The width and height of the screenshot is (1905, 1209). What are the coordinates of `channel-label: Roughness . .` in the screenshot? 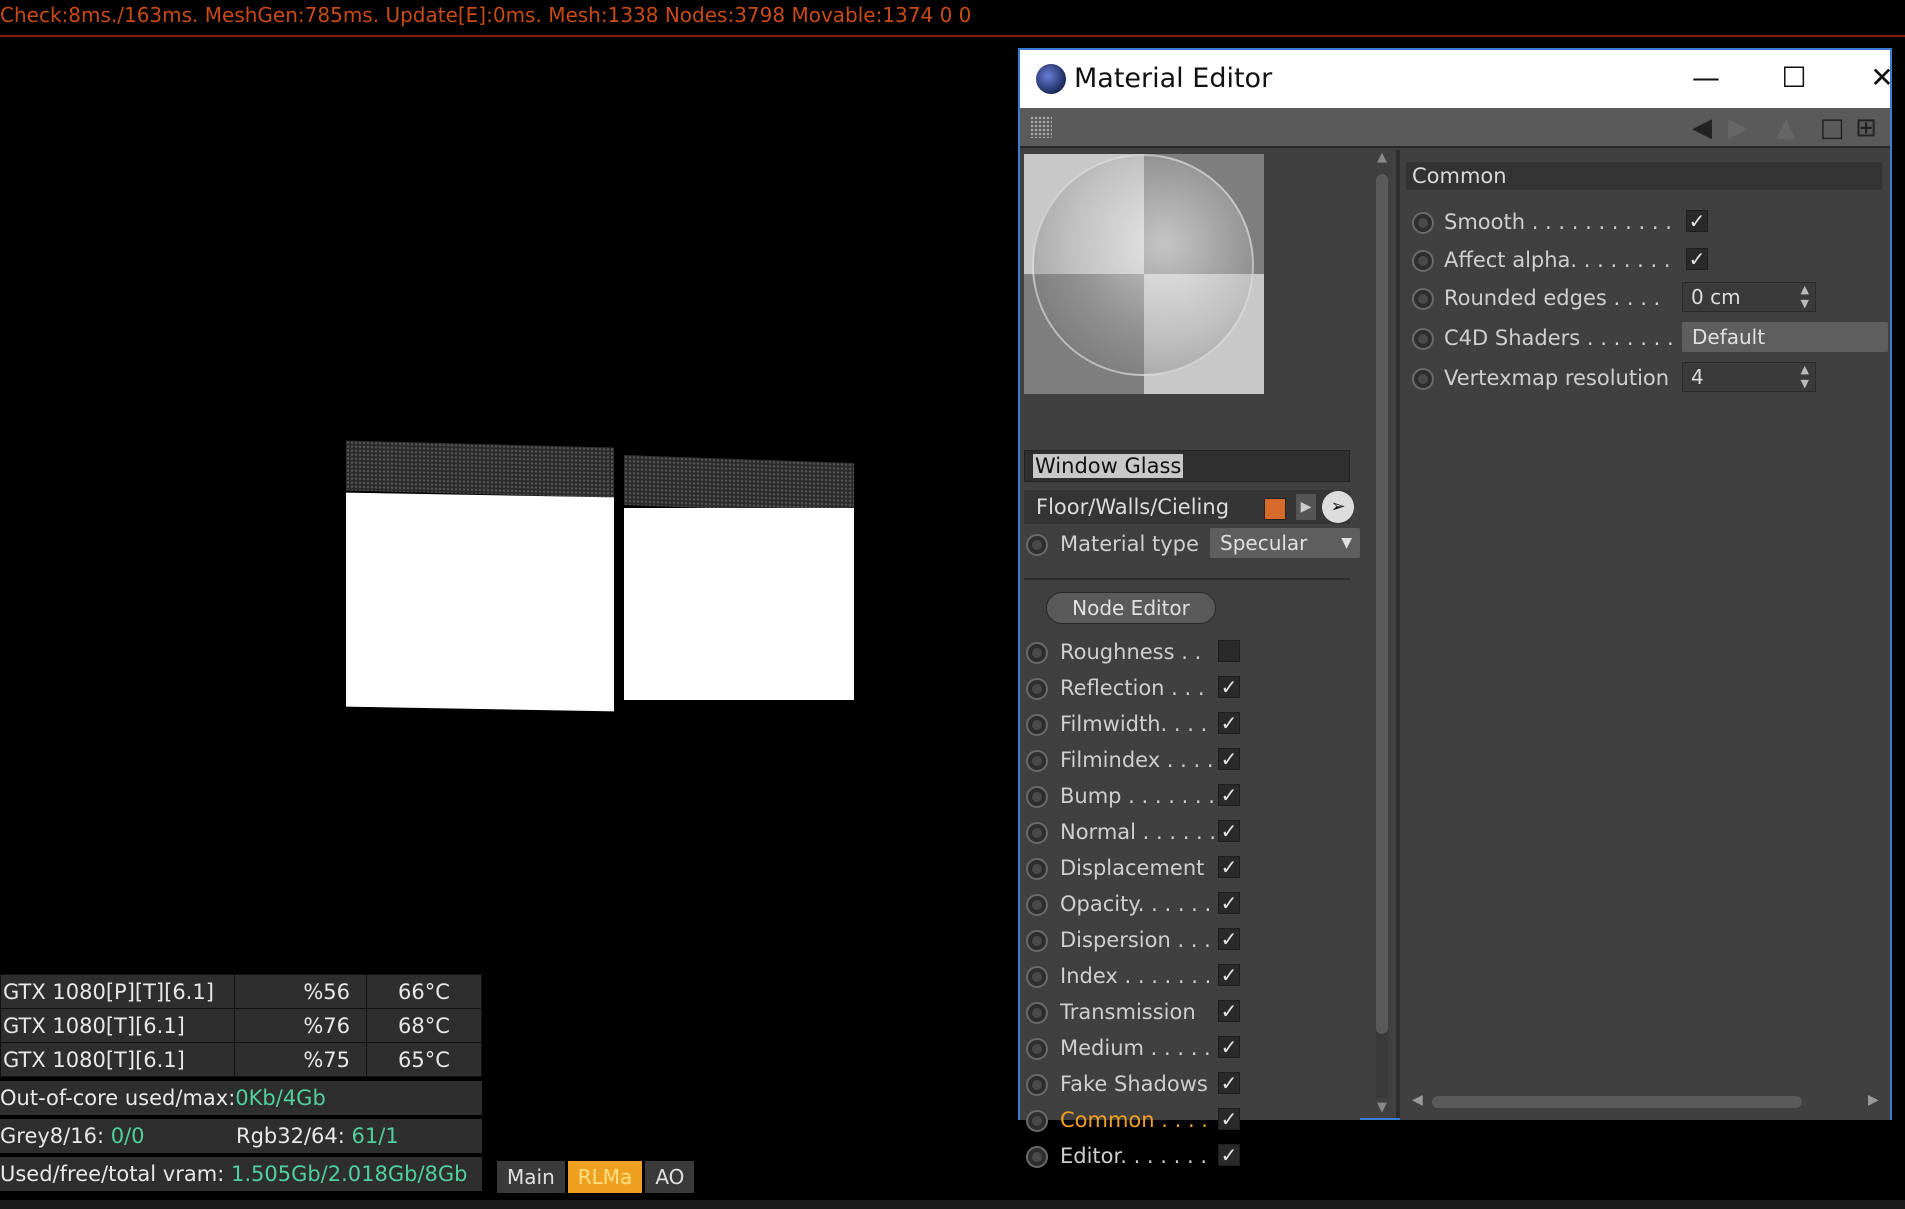 It's located at (1130, 652).